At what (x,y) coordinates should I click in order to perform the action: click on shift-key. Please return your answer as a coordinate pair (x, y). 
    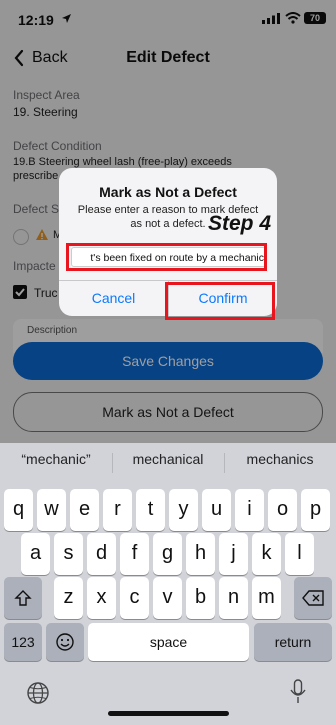
    Looking at the image, I should click on (23, 598).